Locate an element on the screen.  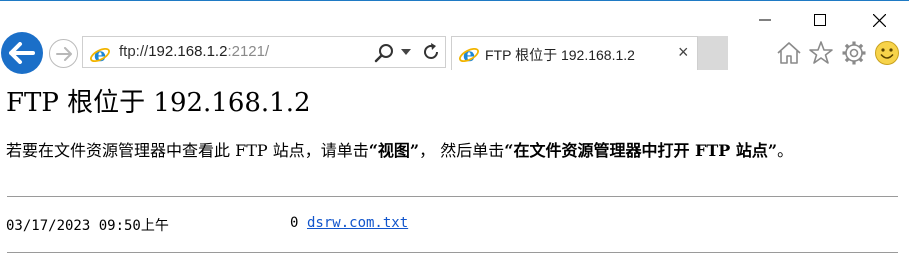
address-bar: e ftp://192.168.1.2:2121/ is located at coordinates (264, 52).